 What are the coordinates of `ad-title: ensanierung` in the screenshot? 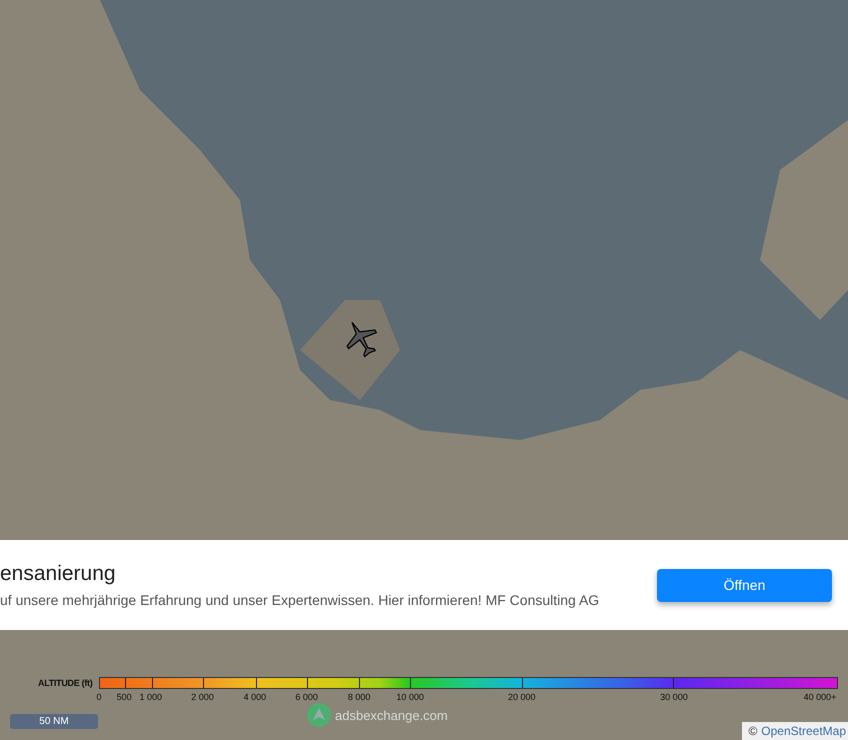 It's located at (58, 574).